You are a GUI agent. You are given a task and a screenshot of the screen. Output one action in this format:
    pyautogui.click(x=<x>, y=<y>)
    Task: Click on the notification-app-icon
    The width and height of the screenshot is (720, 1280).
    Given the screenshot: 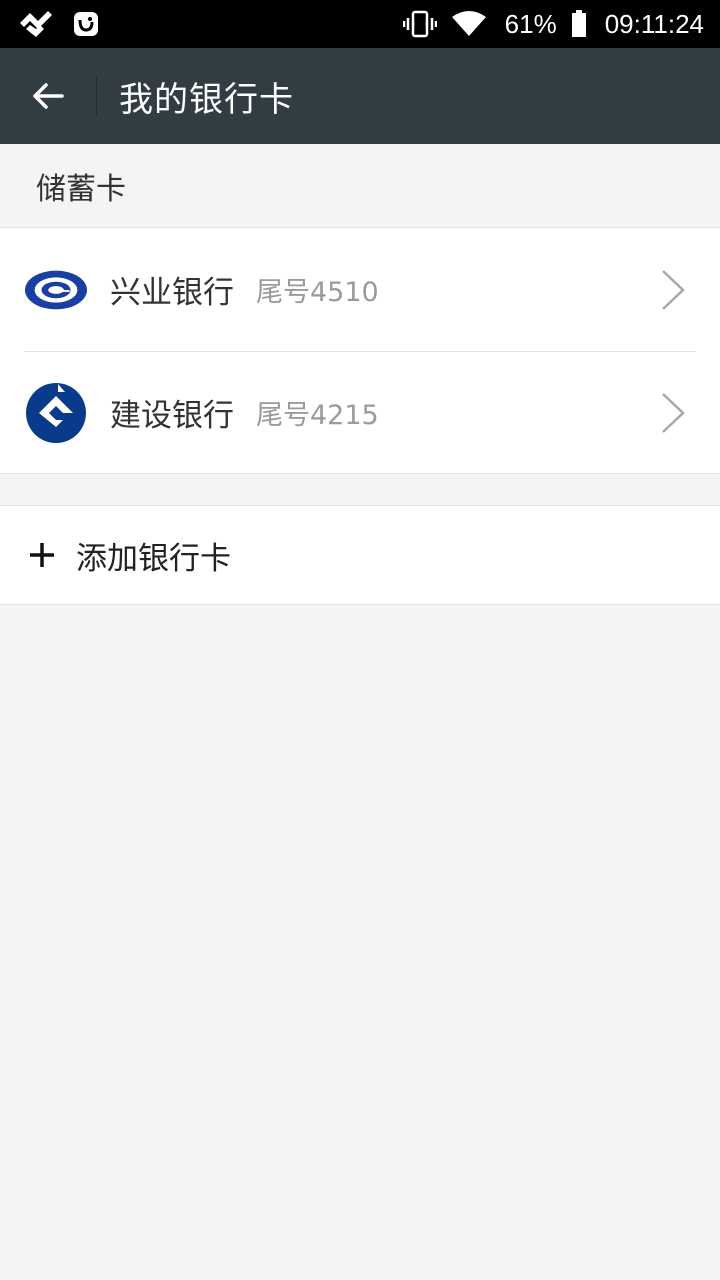 What is the action you would take?
    pyautogui.click(x=36, y=24)
    